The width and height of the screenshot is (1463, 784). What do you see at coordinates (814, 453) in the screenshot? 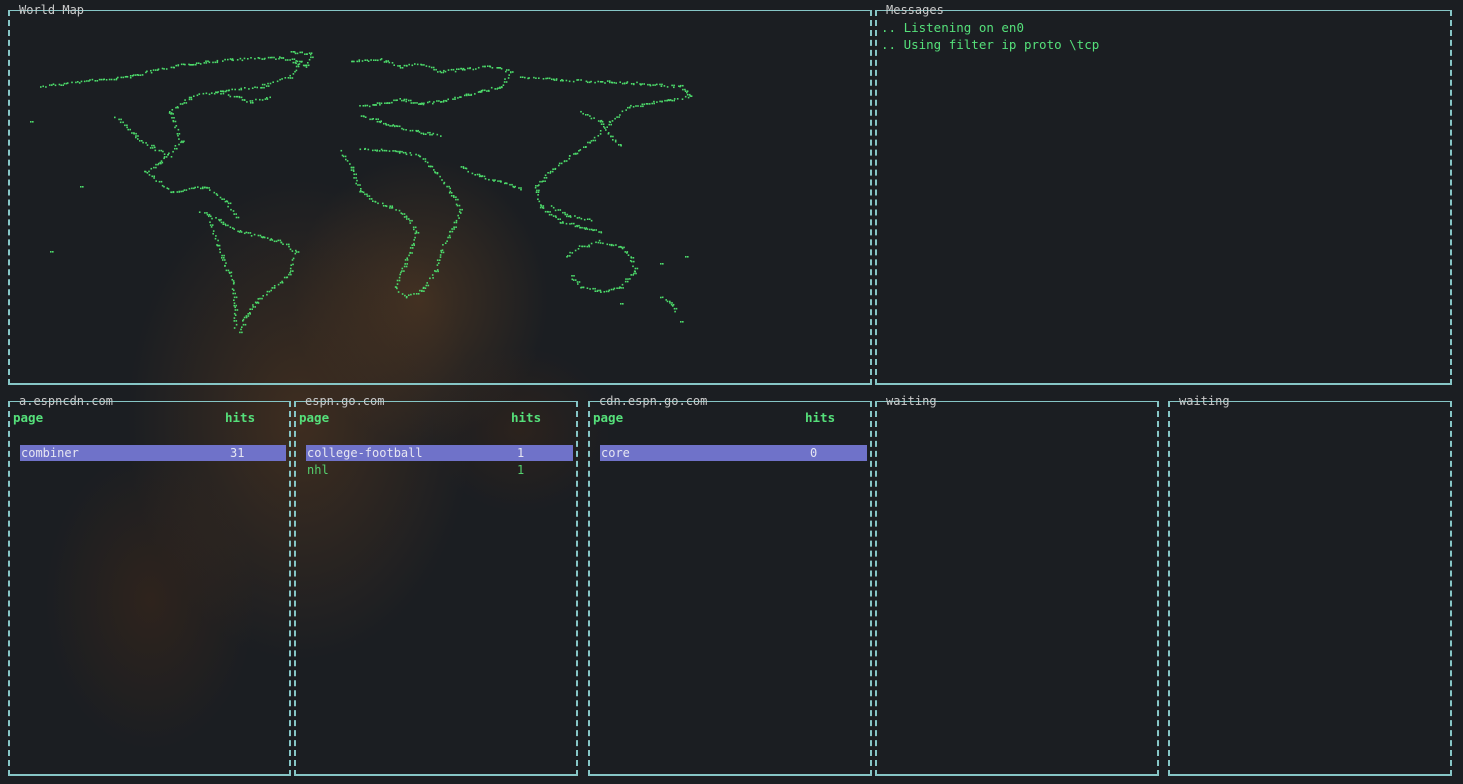
I see `row-hits: 0` at bounding box center [814, 453].